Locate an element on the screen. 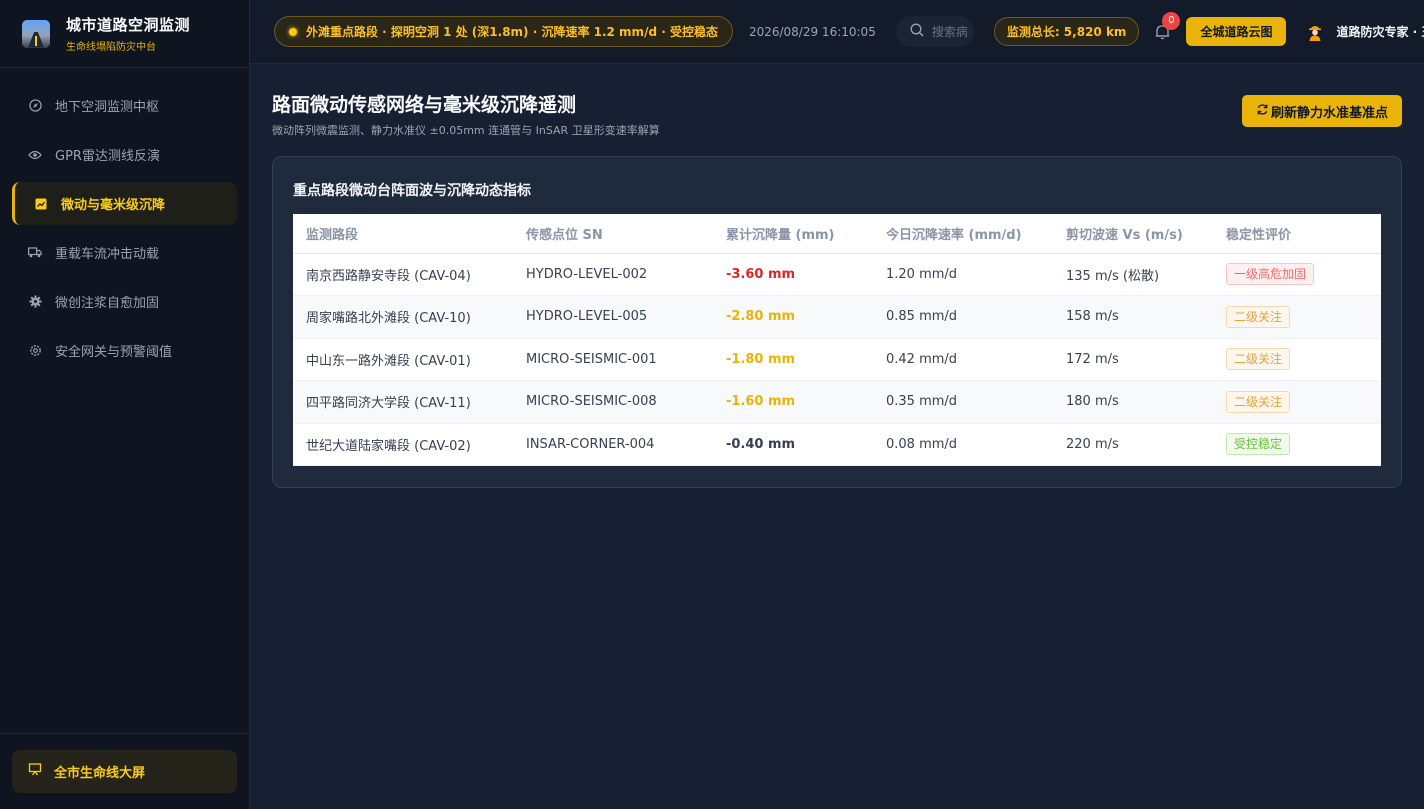  sensor-sn-cell: MICRO-SEISMIC-008 is located at coordinates (613, 402).